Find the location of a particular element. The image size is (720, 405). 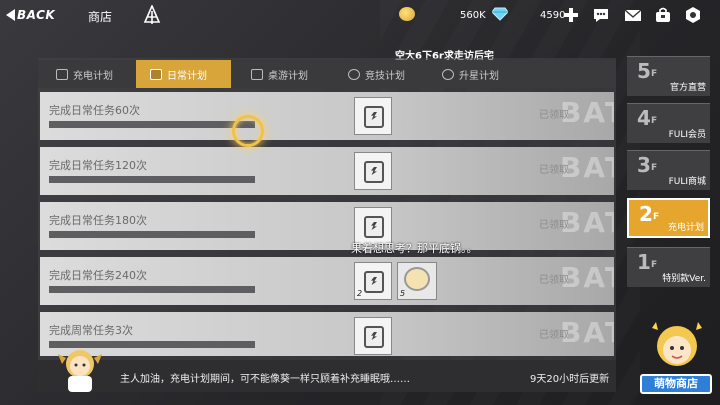

task-label: 完成日常任务240次 is located at coordinates (98, 275).